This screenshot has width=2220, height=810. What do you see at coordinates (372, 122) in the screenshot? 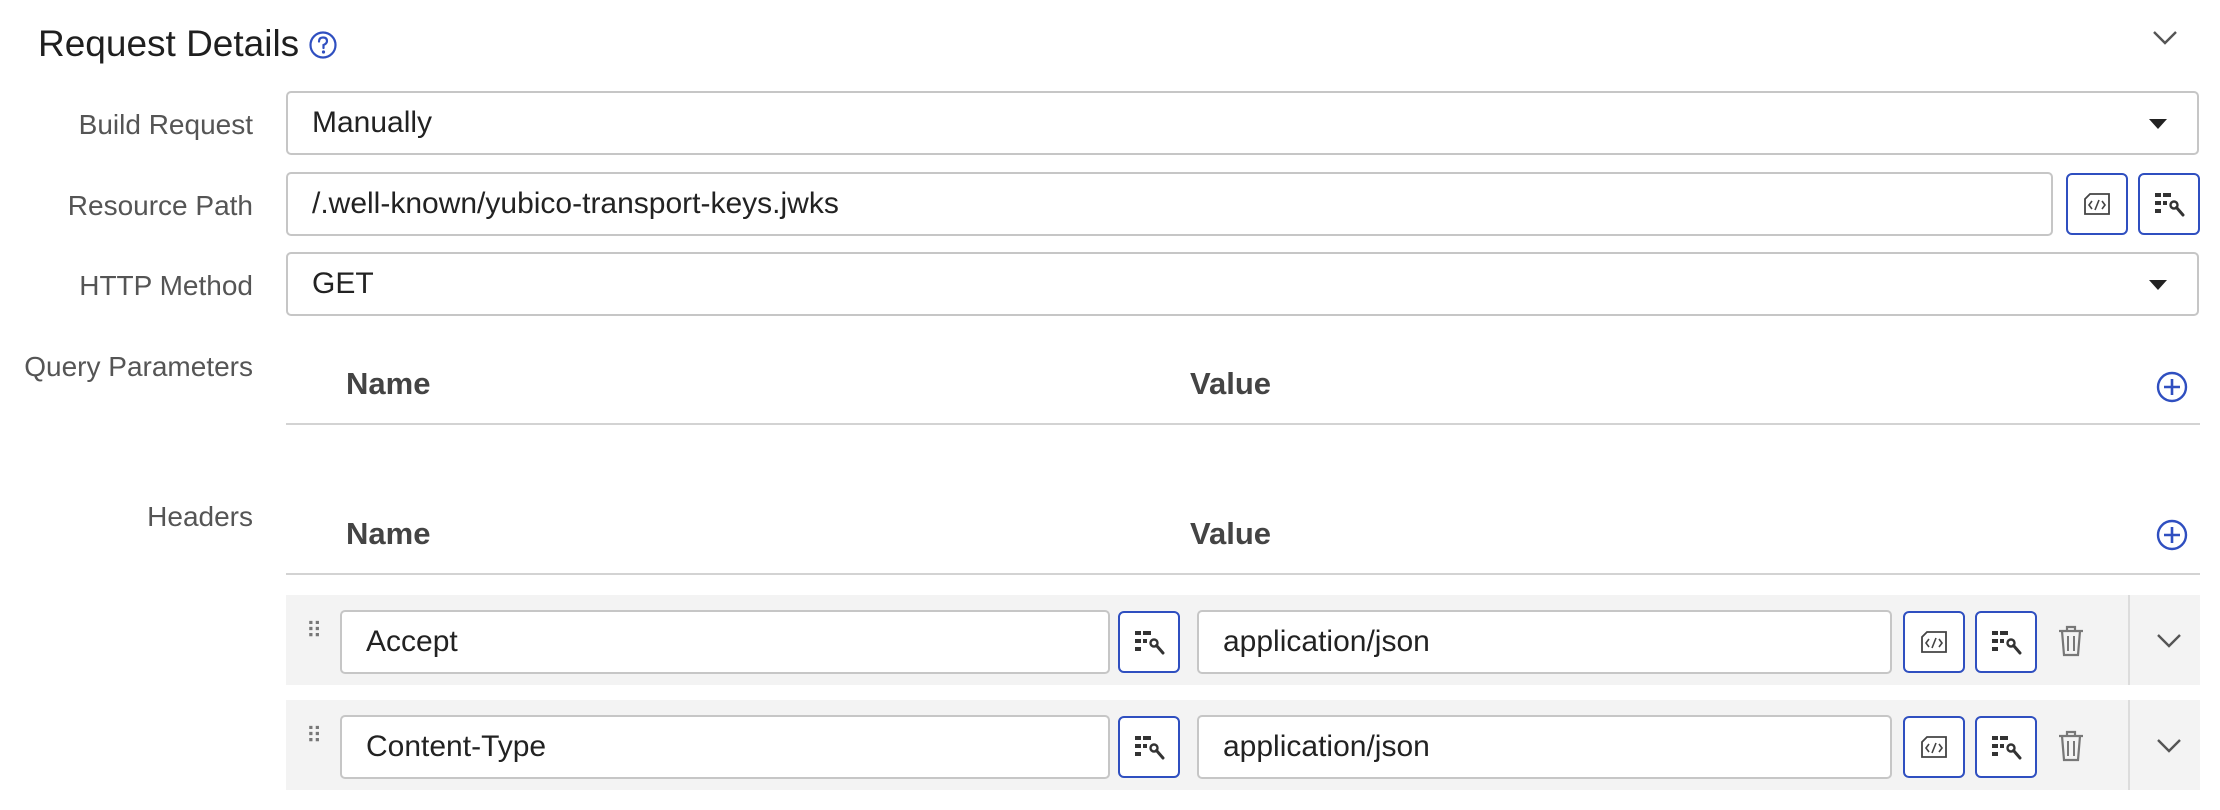
I see `build-request-value: Manually` at bounding box center [372, 122].